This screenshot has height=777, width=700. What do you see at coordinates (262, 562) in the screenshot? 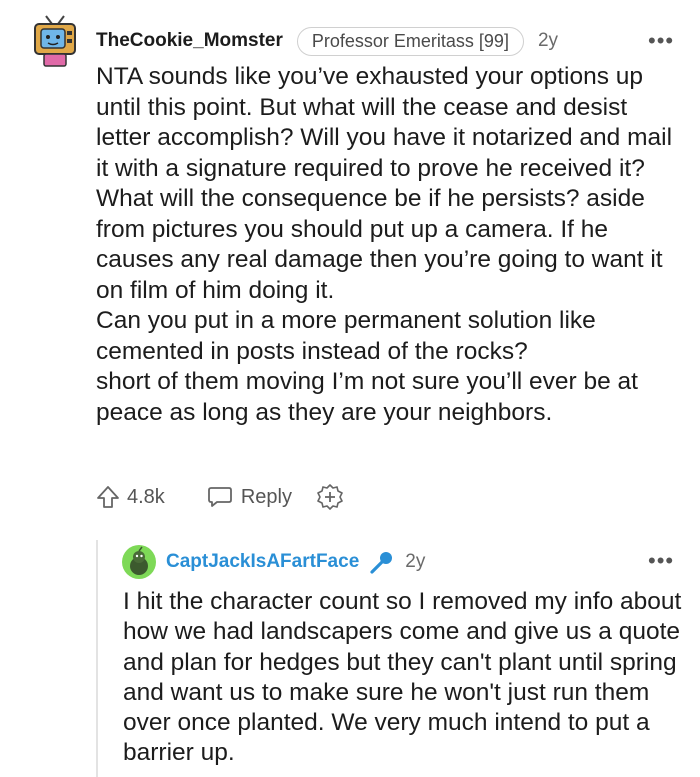
I see `reply-username: CaptJackIsAFartFace` at bounding box center [262, 562].